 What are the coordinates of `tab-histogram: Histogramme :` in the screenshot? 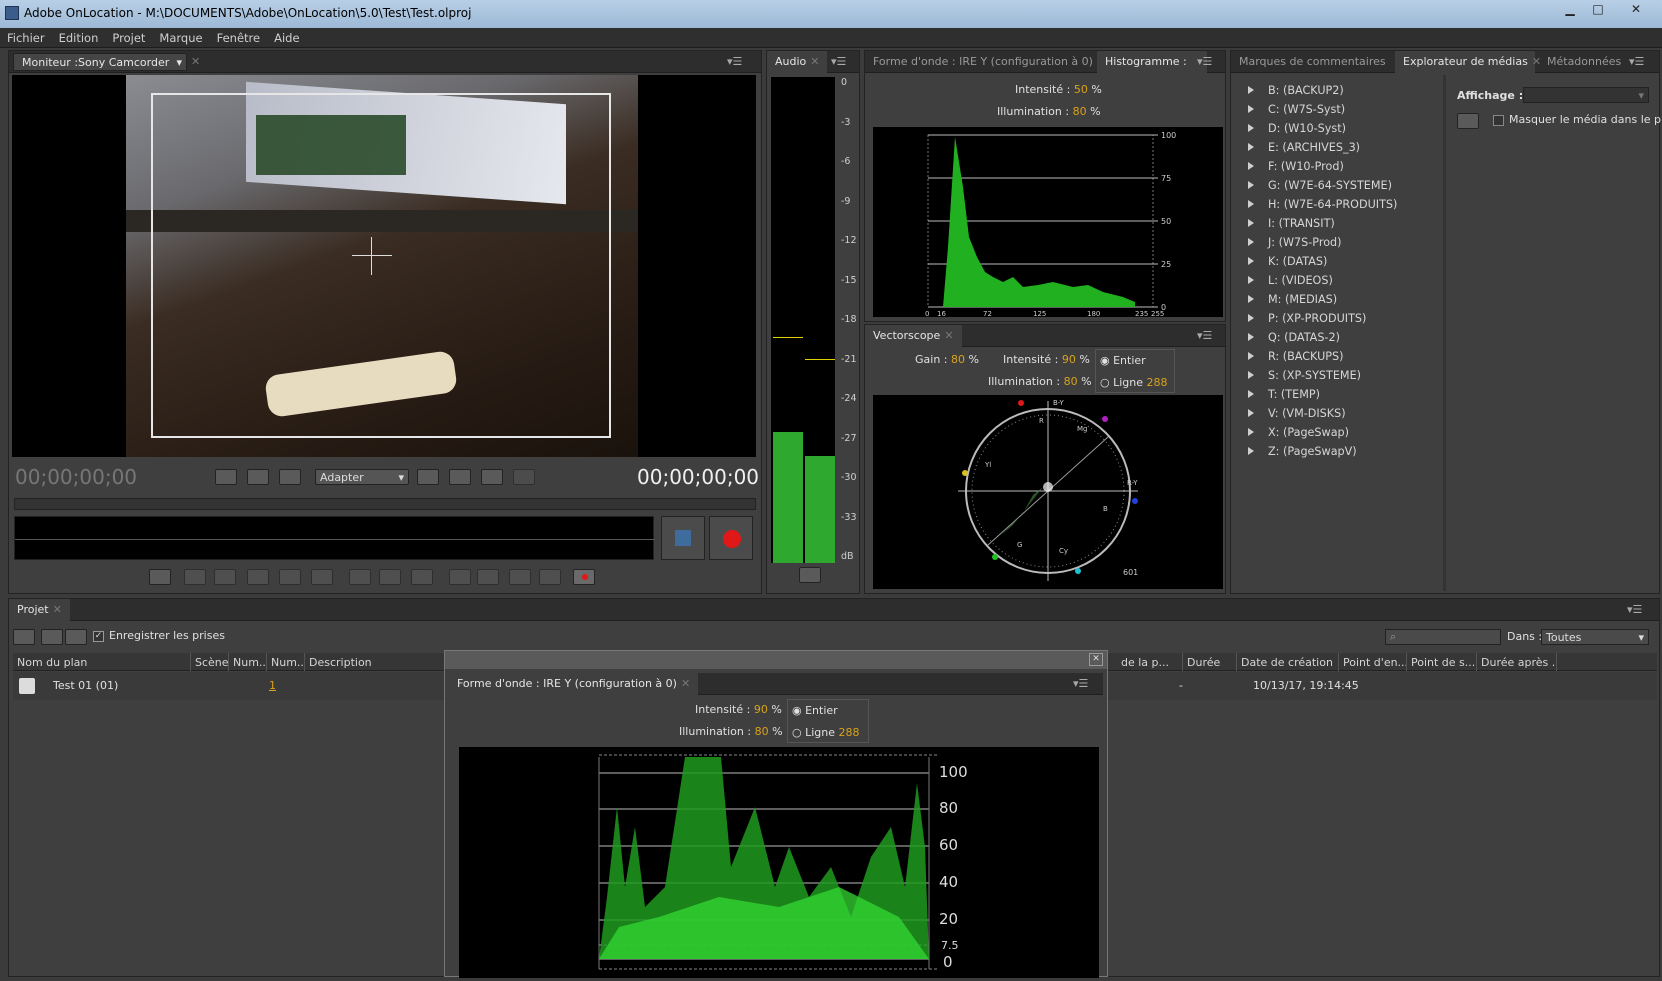 It's located at (1152, 62).